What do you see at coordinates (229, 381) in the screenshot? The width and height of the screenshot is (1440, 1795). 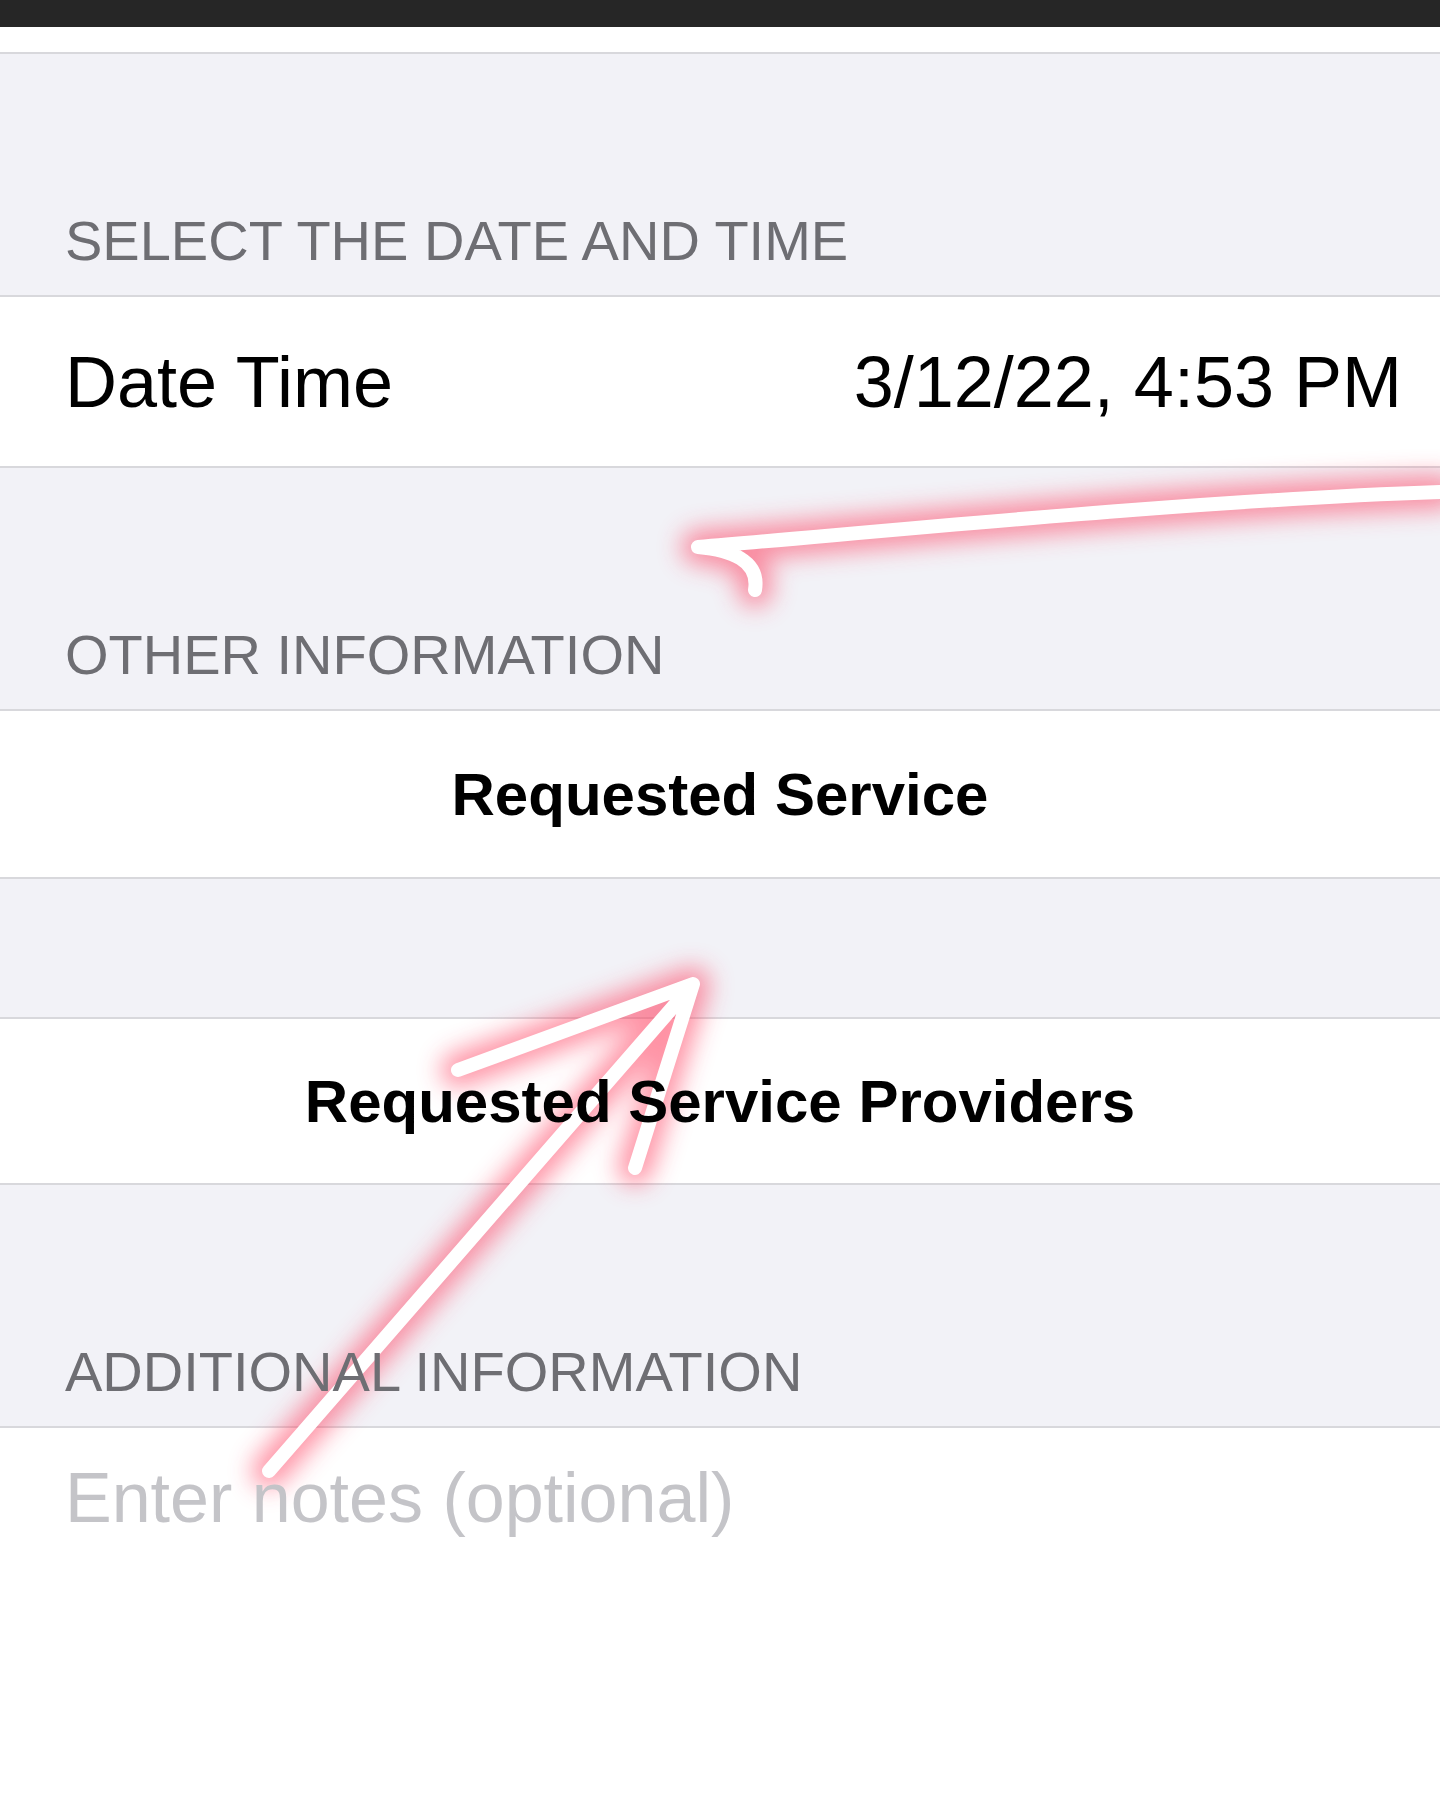 I see `row-label: Date Time` at bounding box center [229, 381].